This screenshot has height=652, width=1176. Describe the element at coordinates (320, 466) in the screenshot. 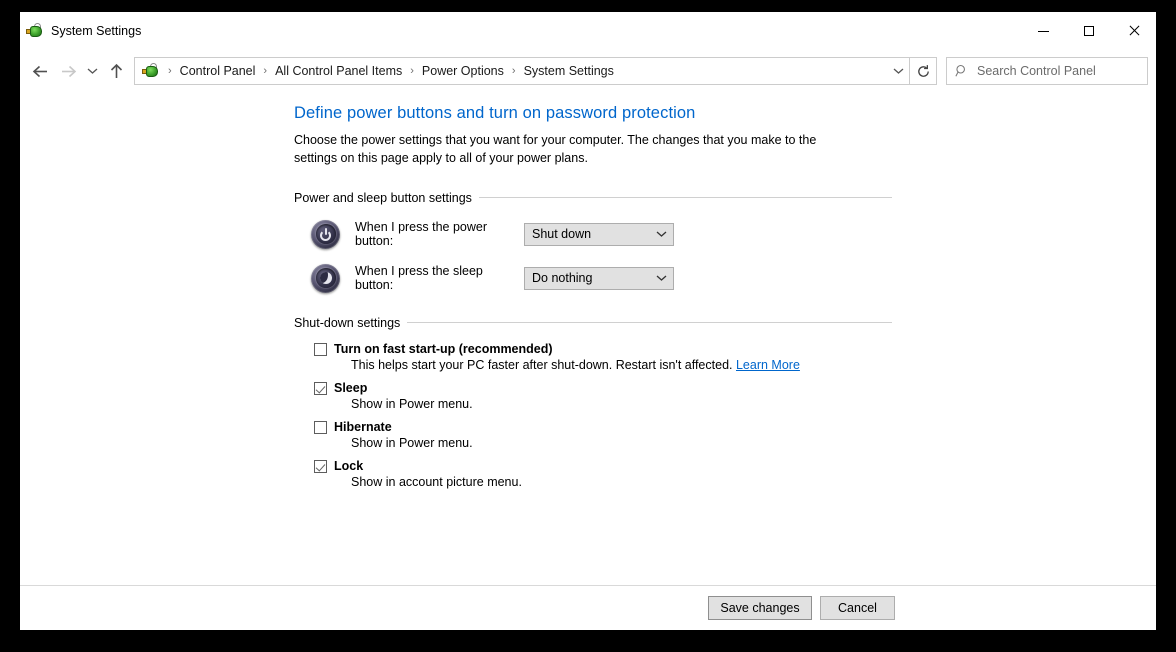

I see `lock-checkbox` at that location.